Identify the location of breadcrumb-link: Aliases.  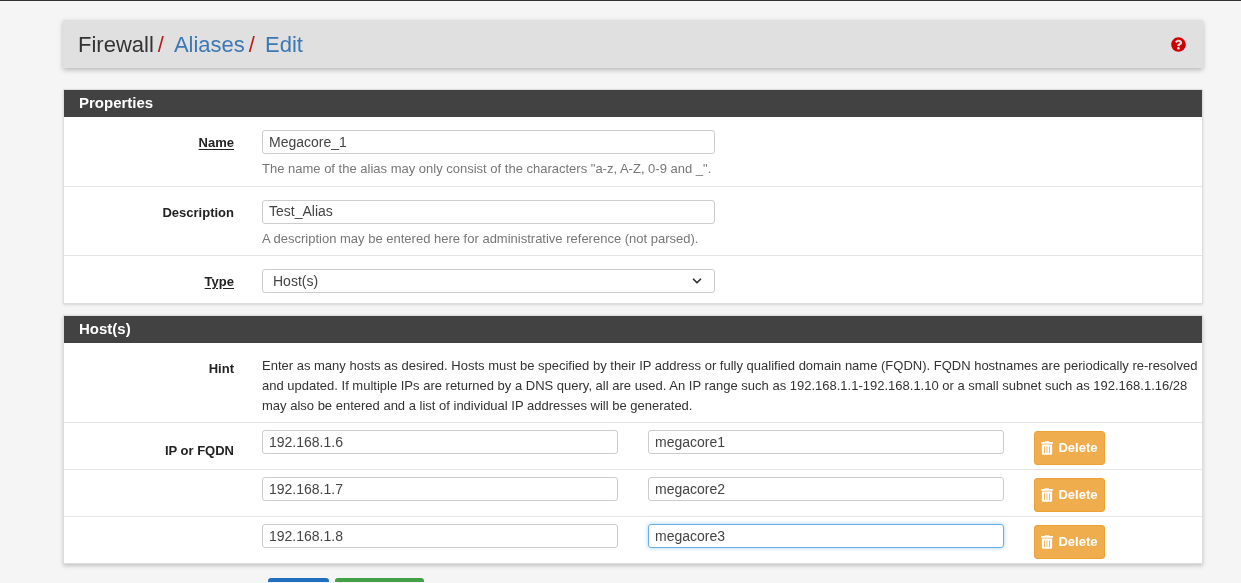
(209, 44).